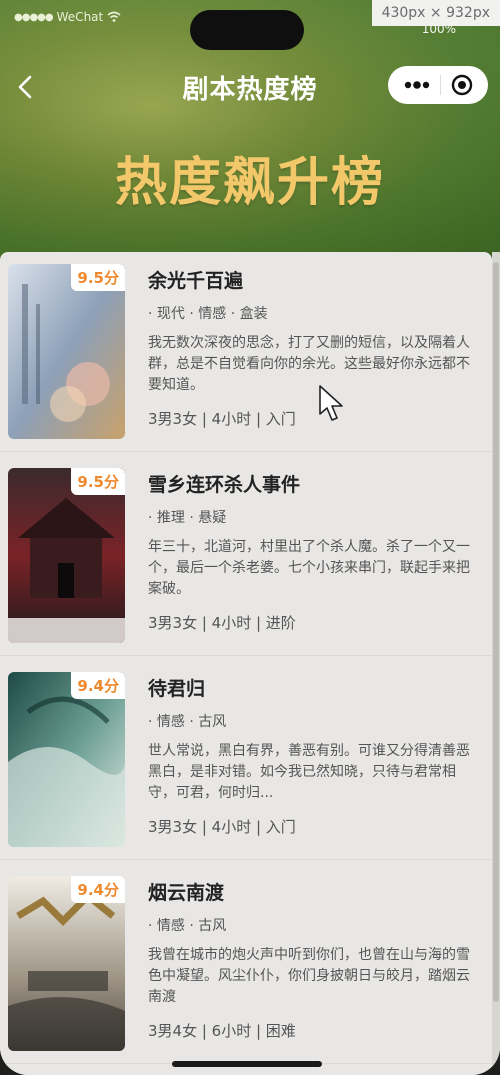 This screenshot has height=1075, width=500. I want to click on capsule-divider, so click(440, 85).